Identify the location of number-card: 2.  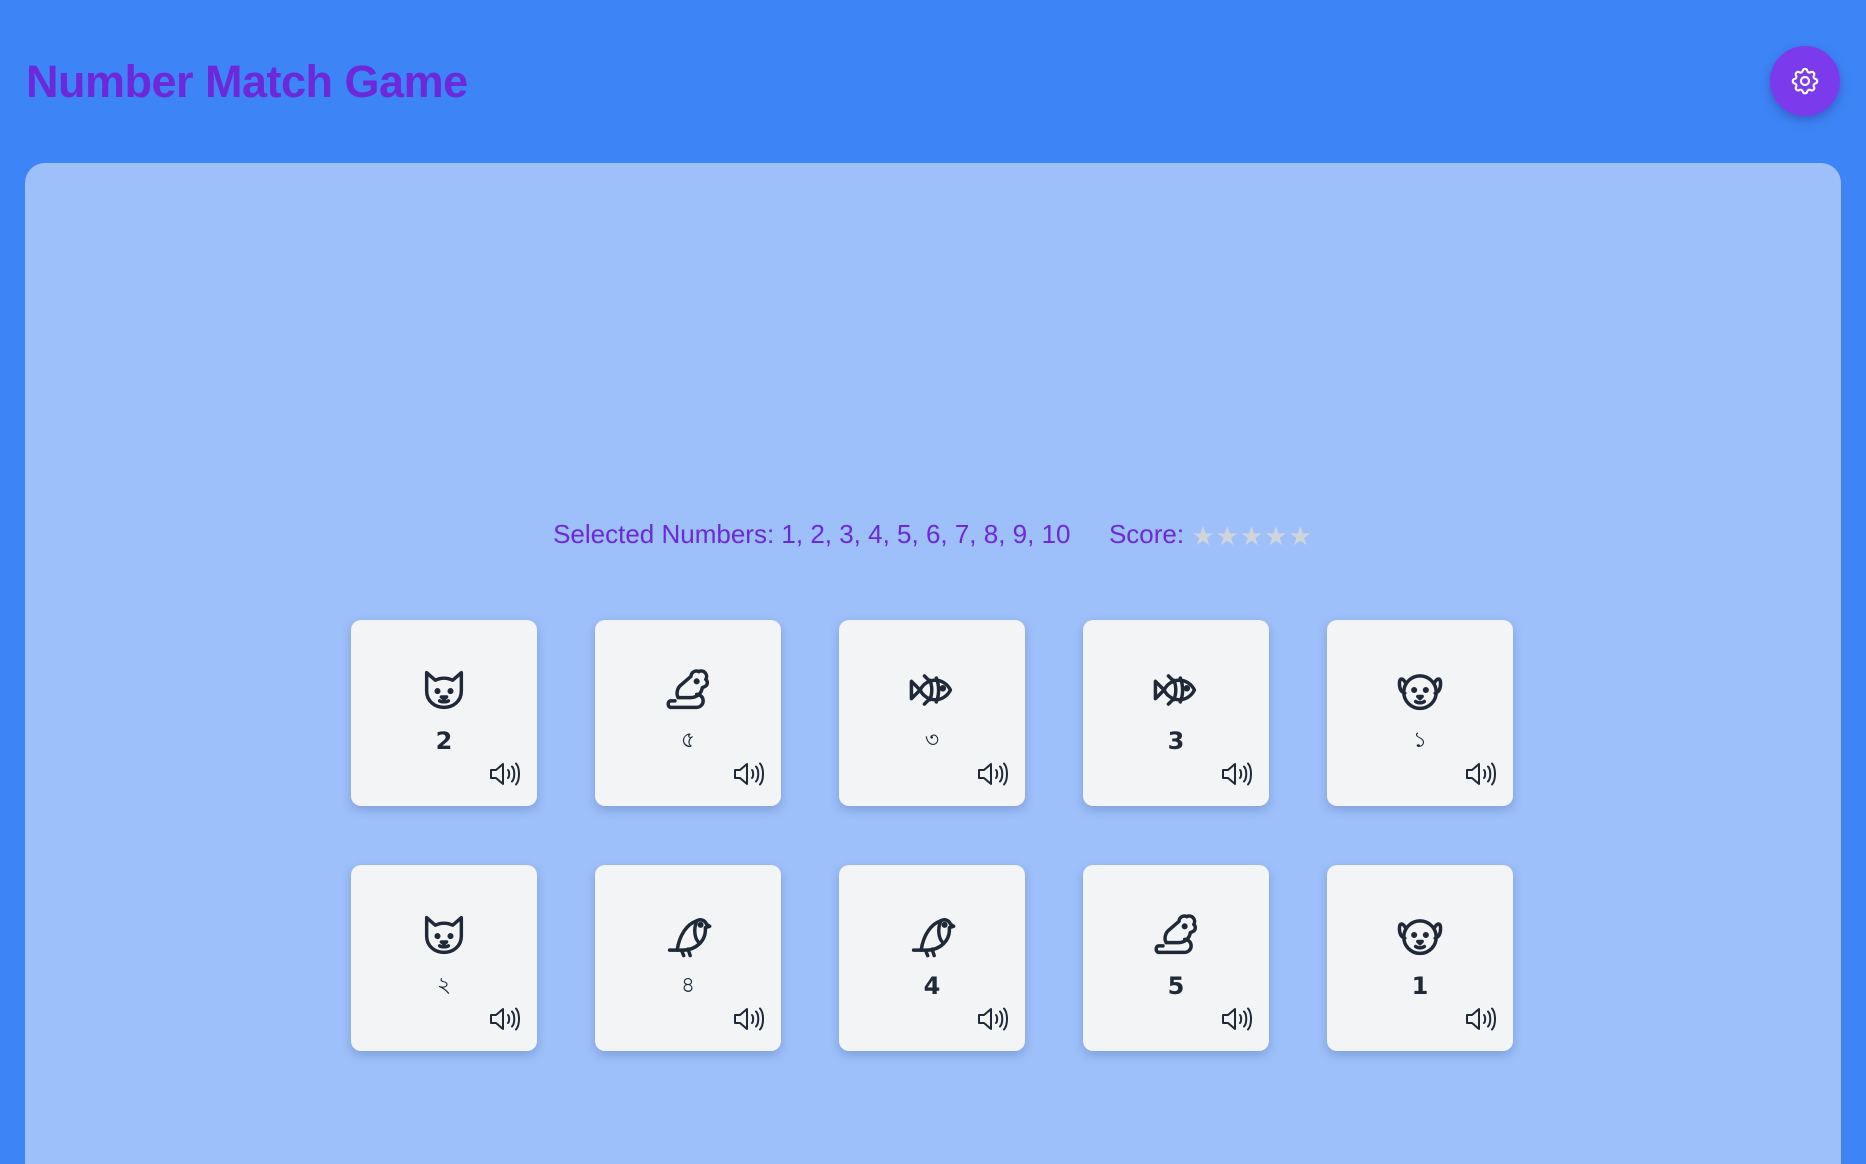
(444, 713).